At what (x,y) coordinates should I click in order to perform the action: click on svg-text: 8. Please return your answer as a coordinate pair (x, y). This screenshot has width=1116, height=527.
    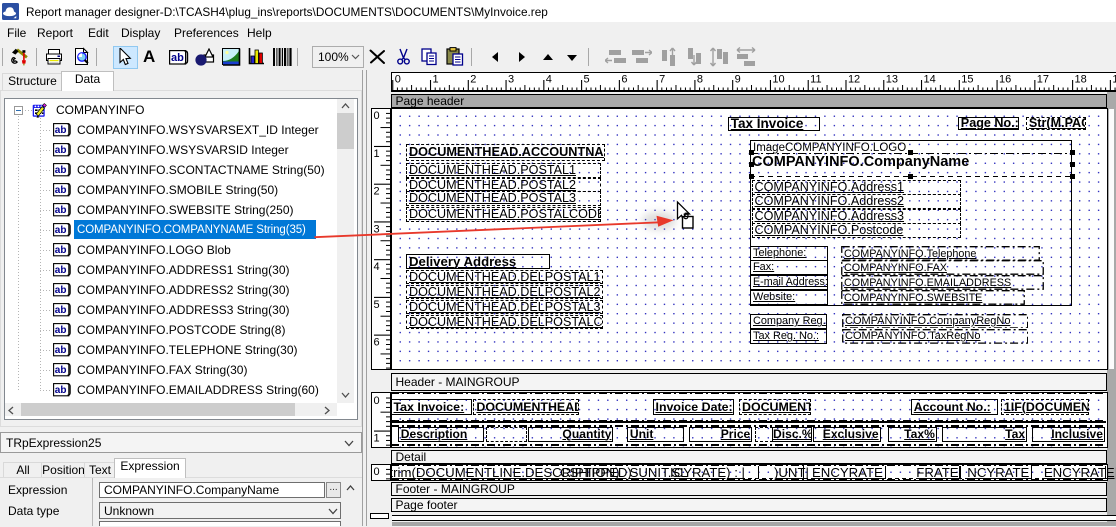
    Looking at the image, I should click on (699, 79).